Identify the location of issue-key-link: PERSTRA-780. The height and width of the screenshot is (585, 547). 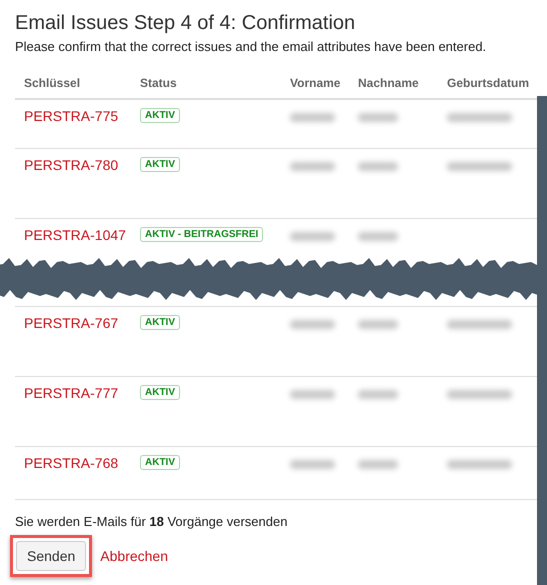
(82, 165).